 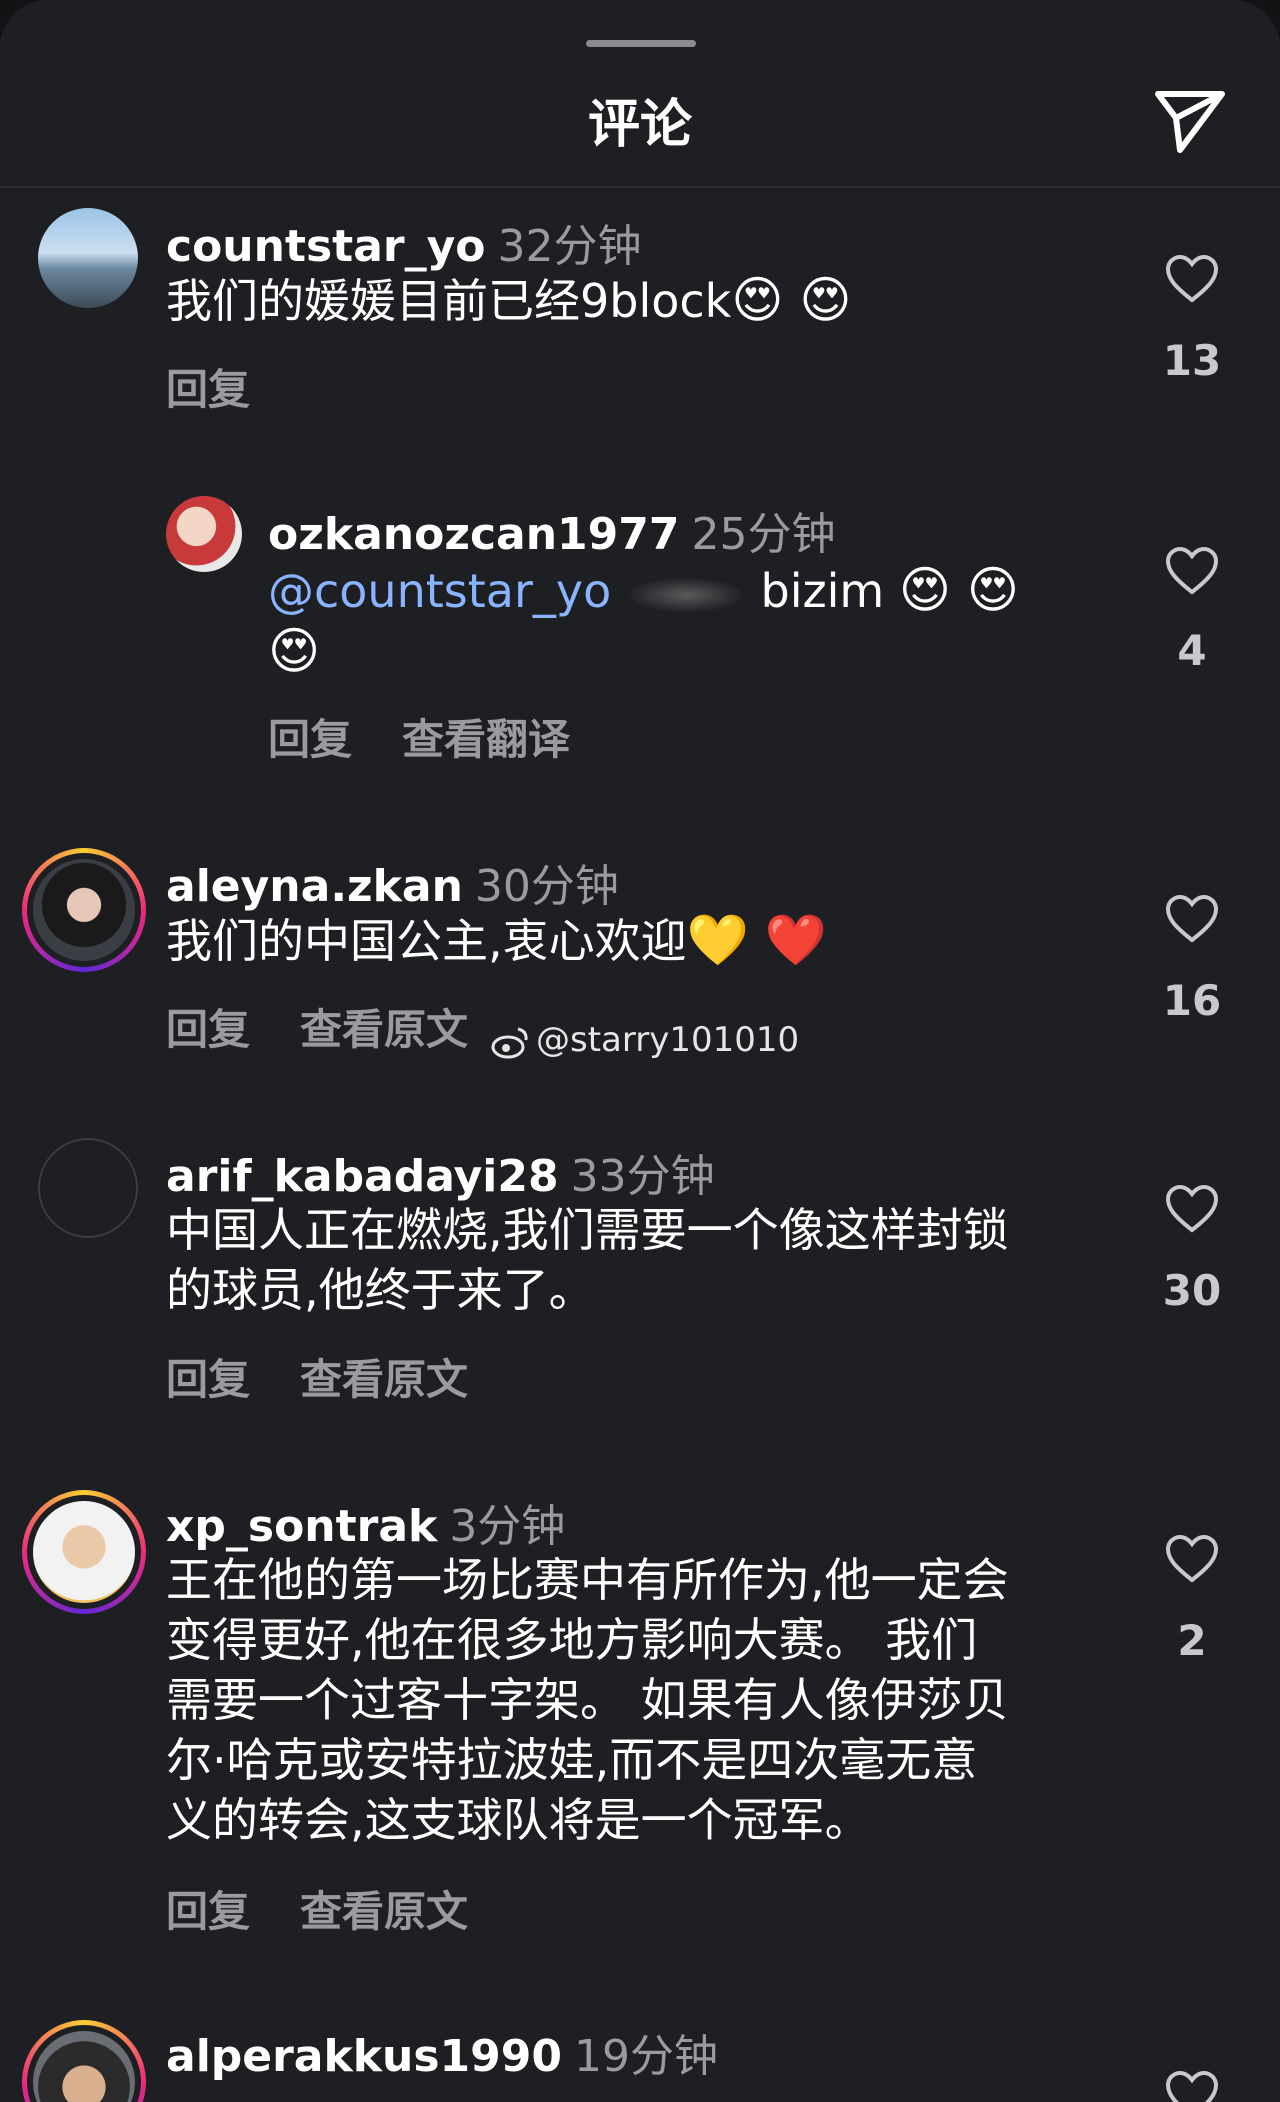 I want to click on header-divider, so click(x=640, y=187).